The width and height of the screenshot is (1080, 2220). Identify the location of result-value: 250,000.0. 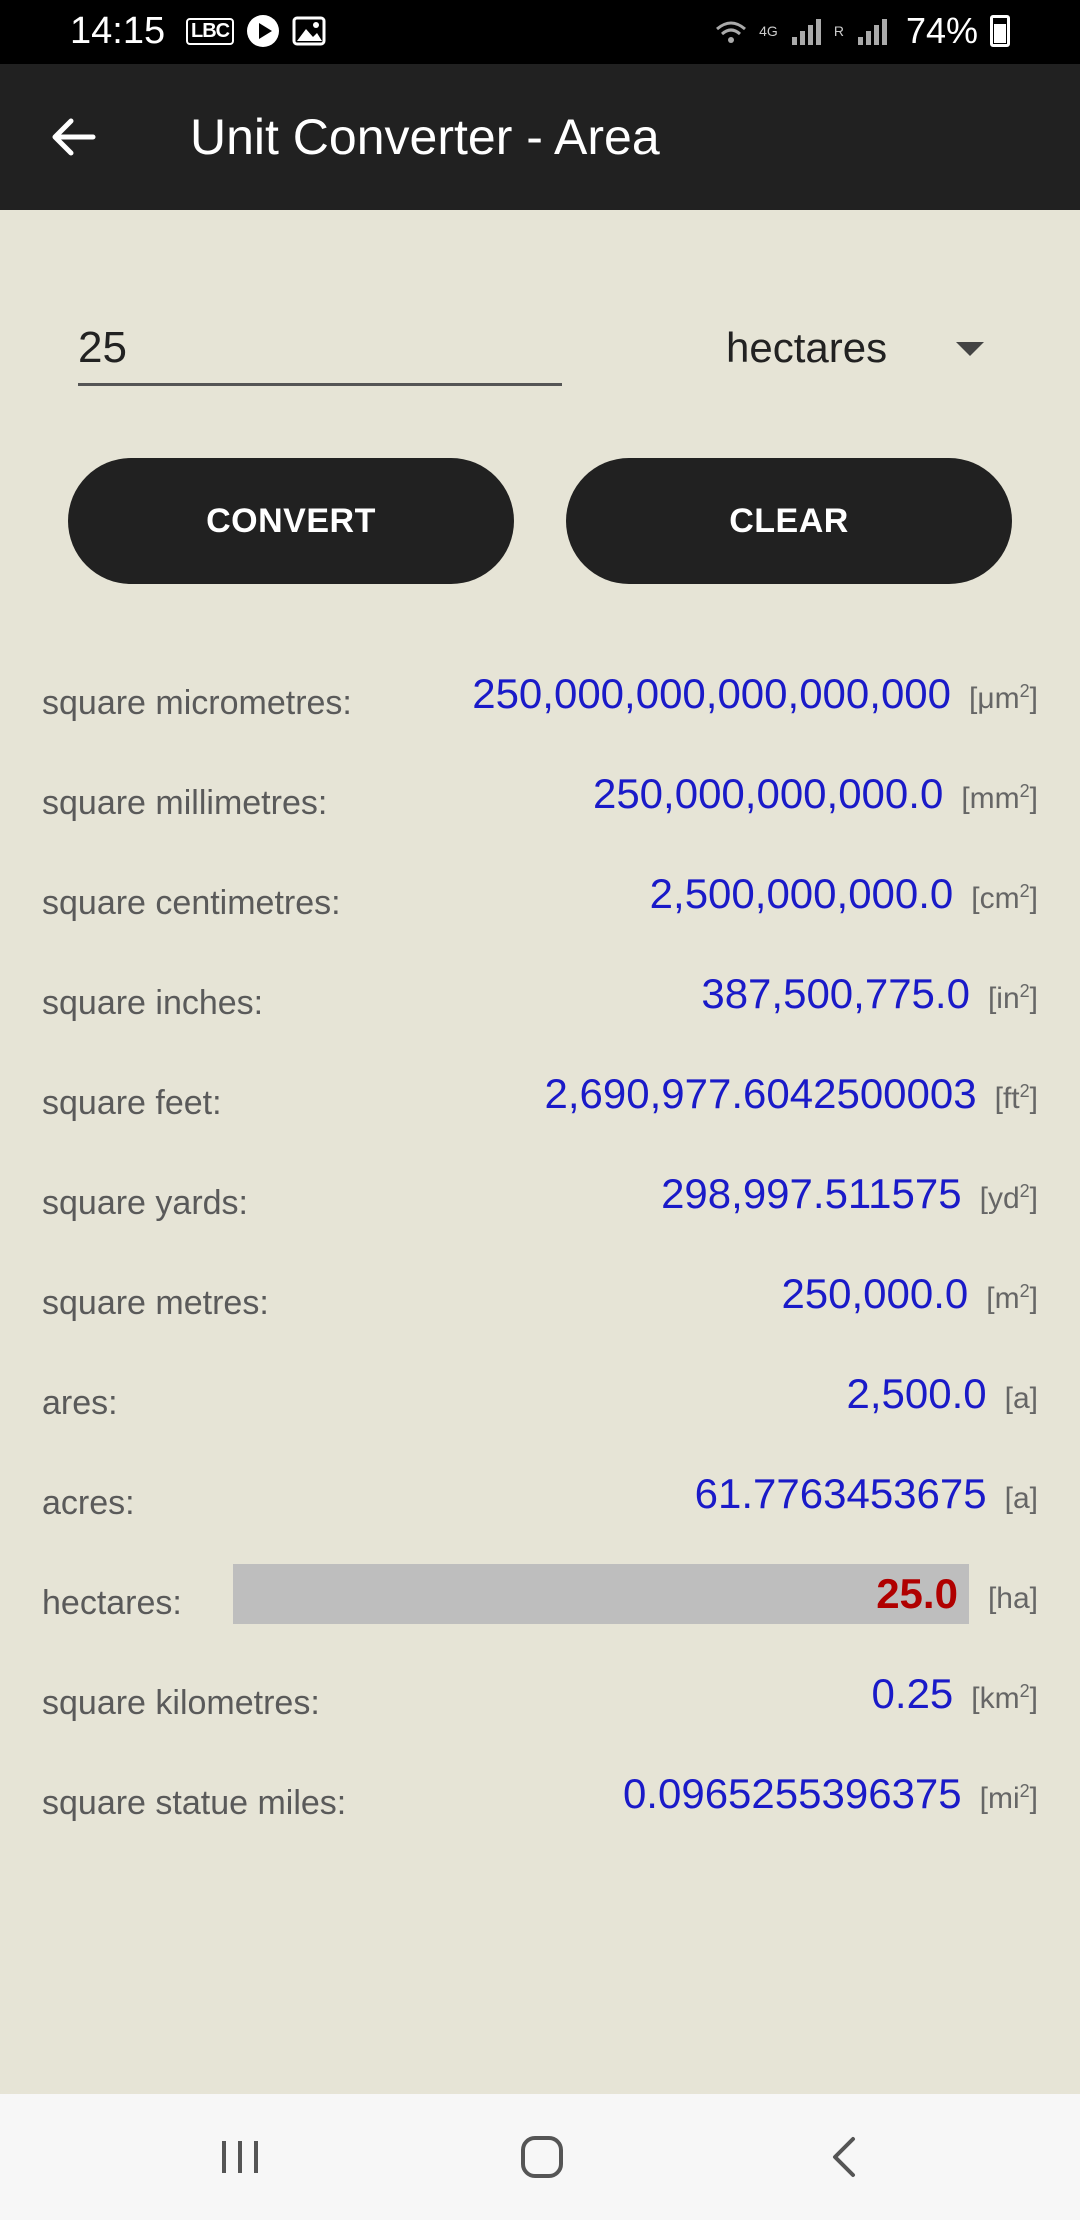
(875, 1293).